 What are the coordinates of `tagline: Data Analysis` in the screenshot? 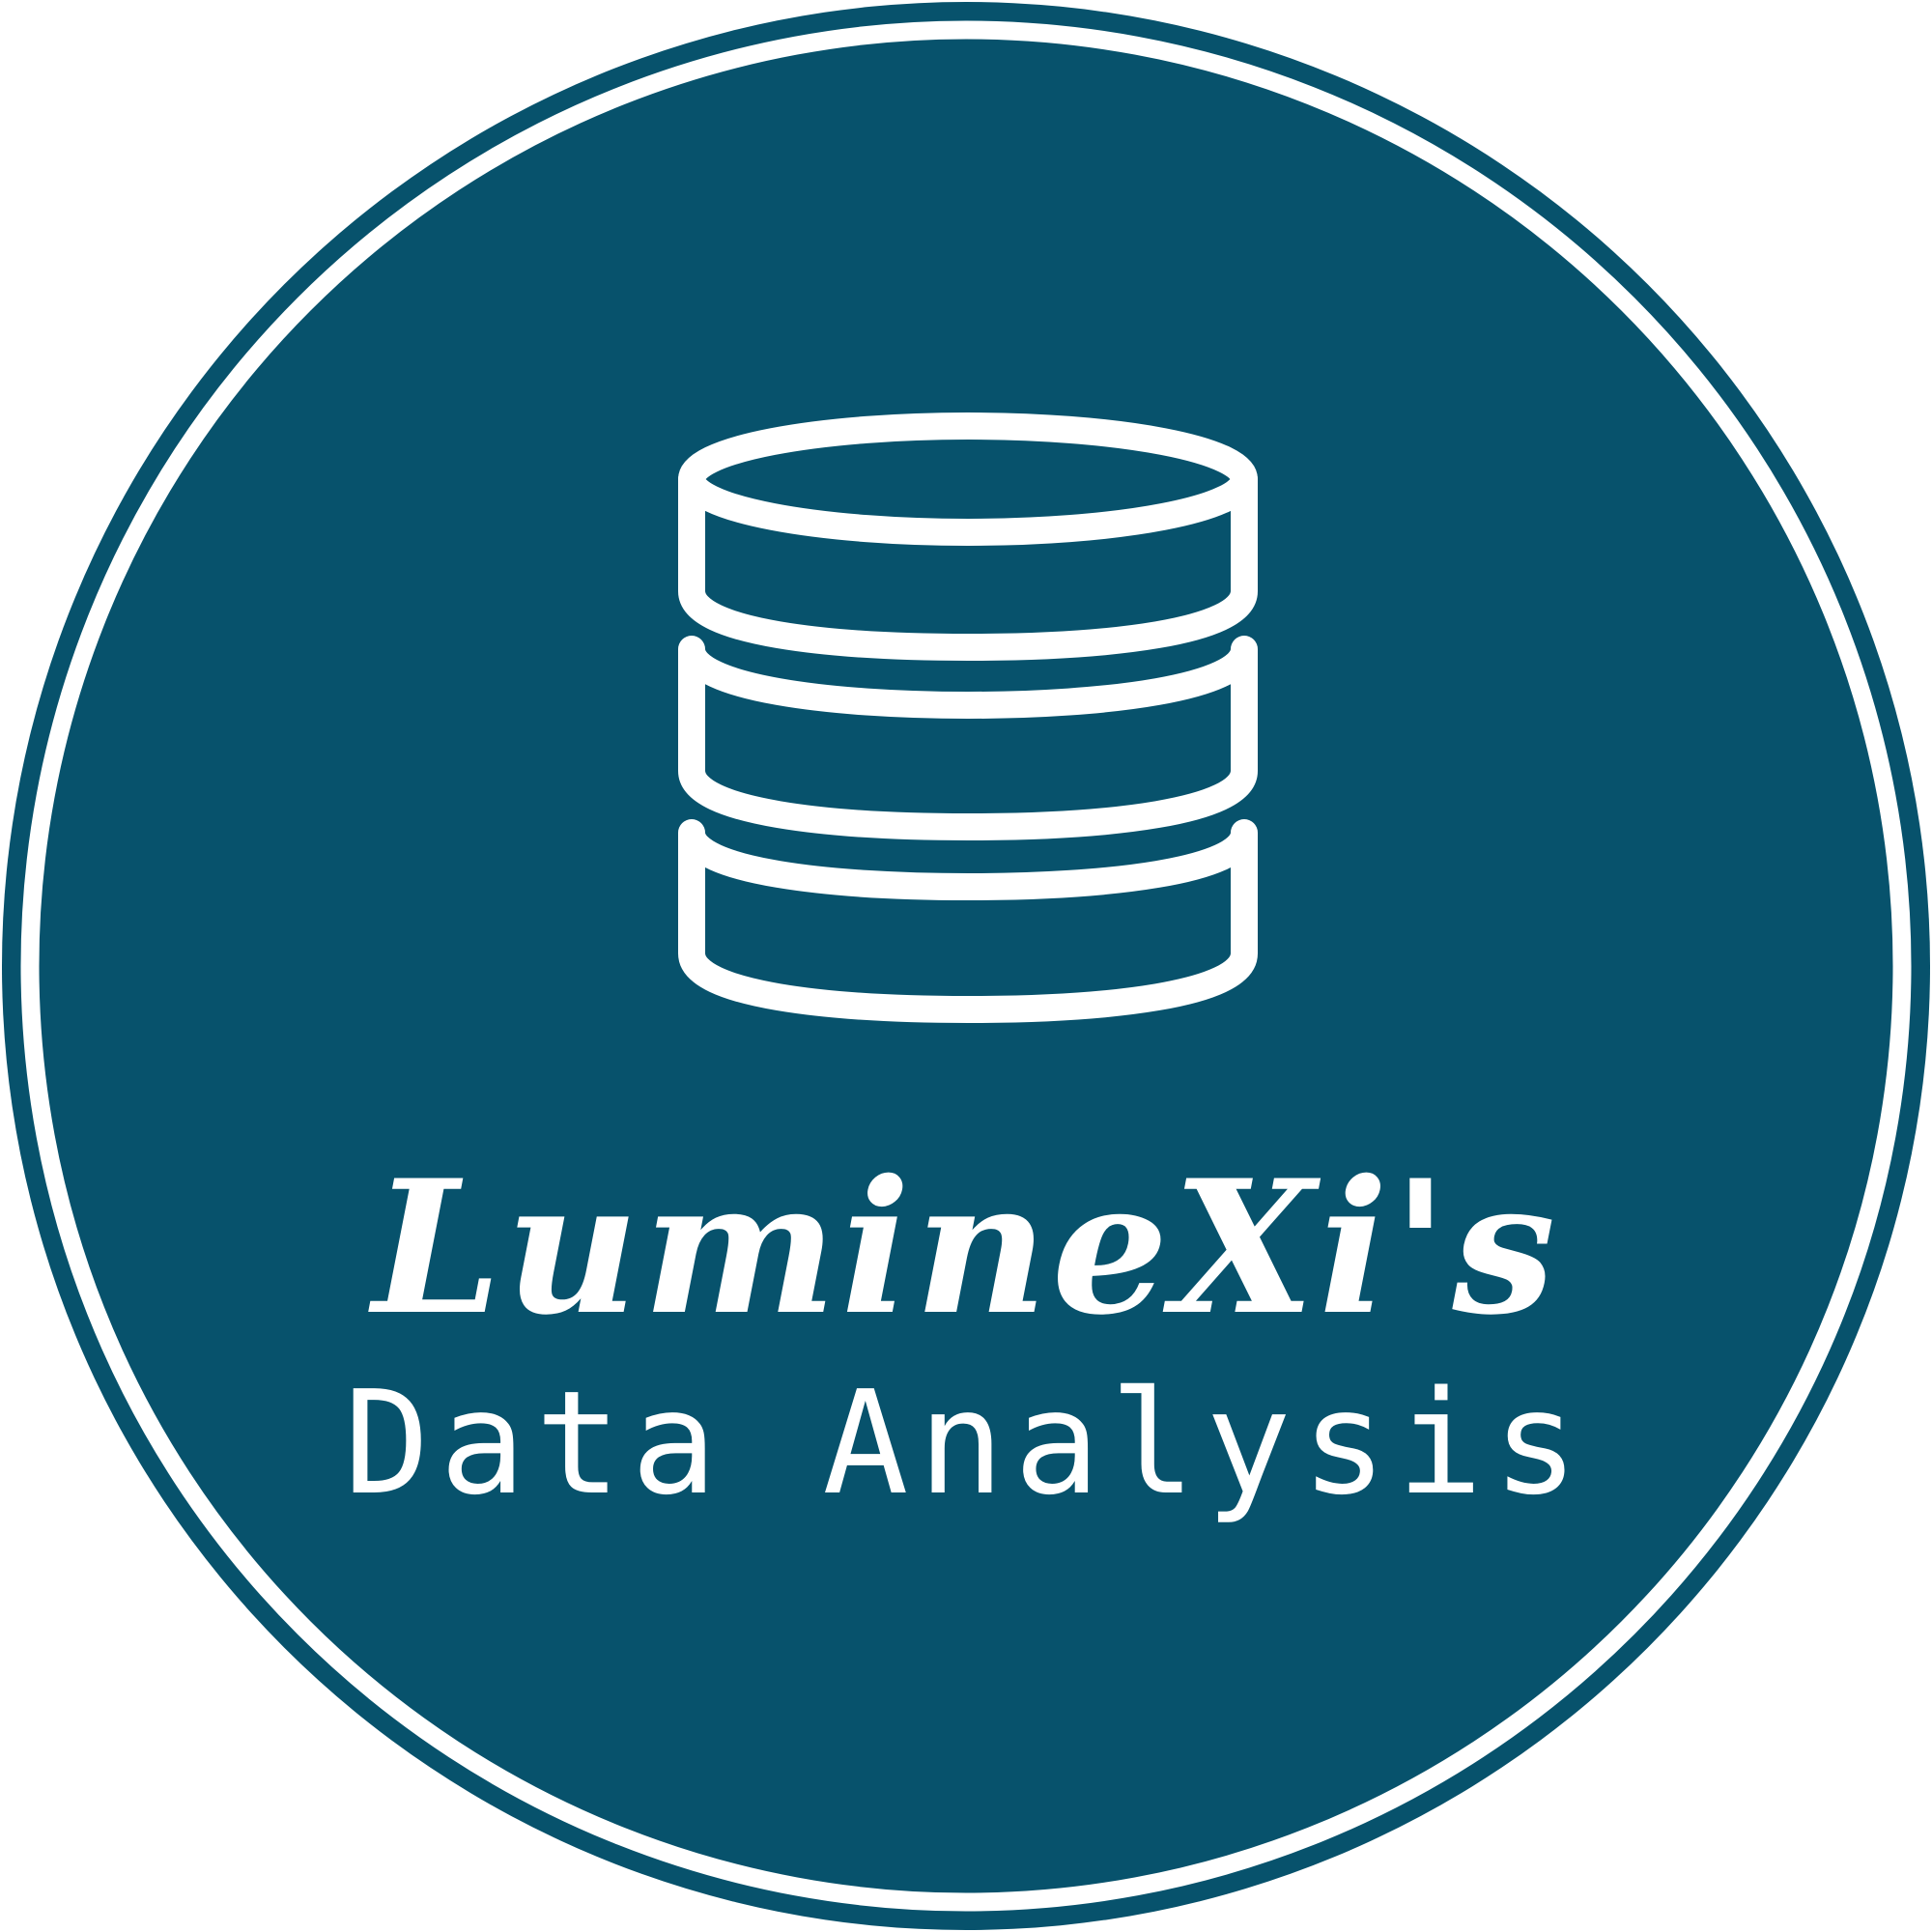 It's located at (966, 1443).